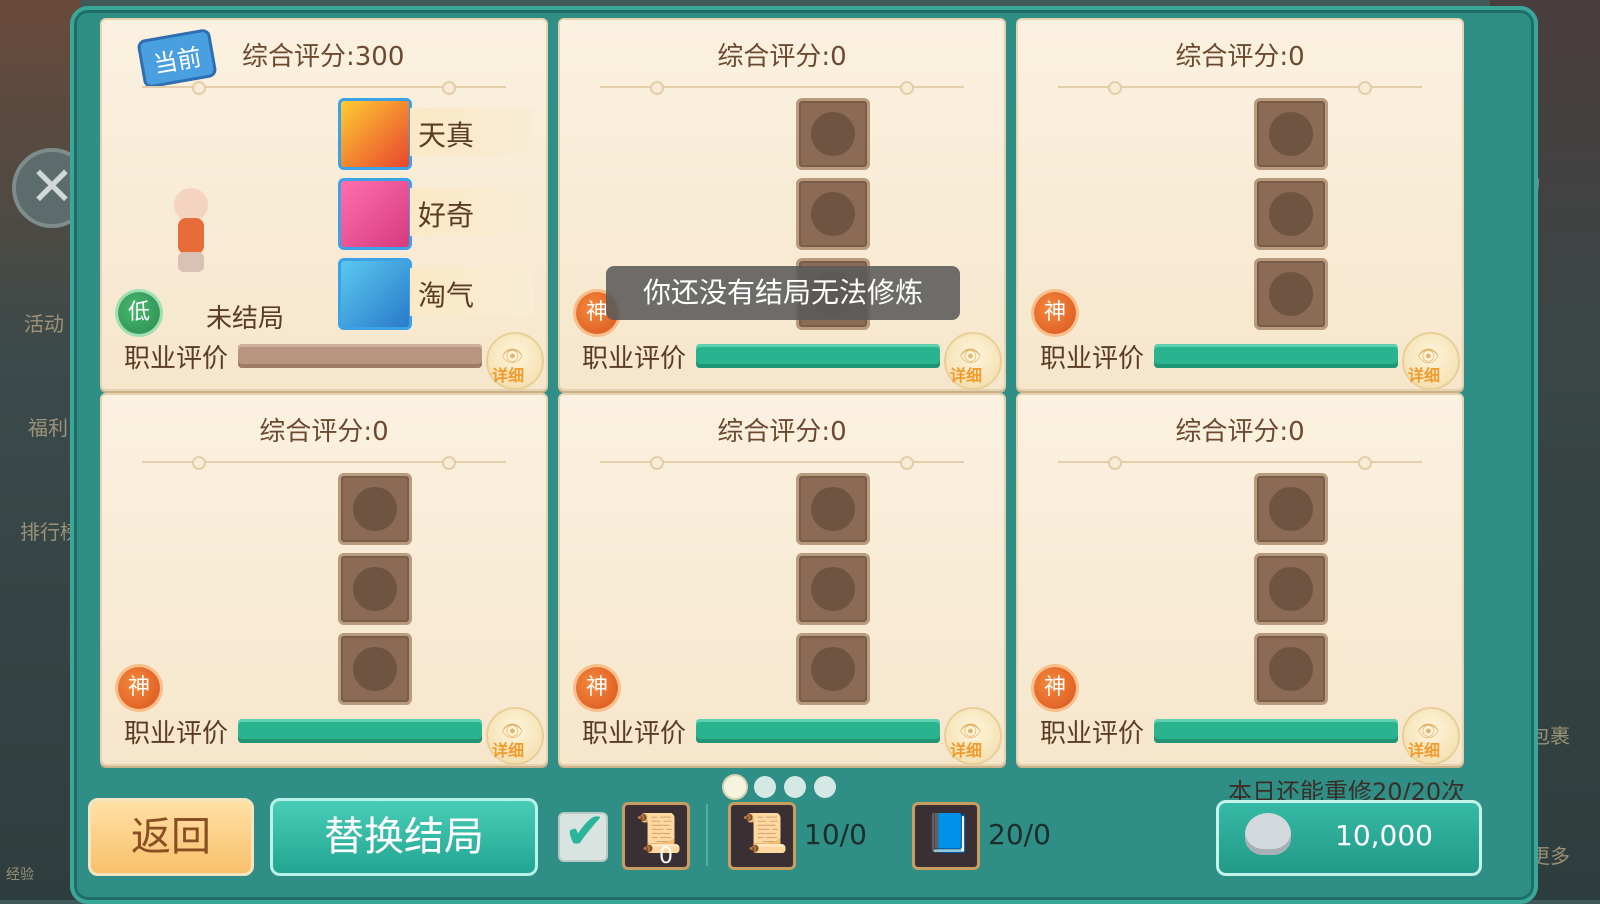  Describe the element at coordinates (783, 293) in the screenshot. I see `toast-message: 你还没有结局无法修炼` at that location.